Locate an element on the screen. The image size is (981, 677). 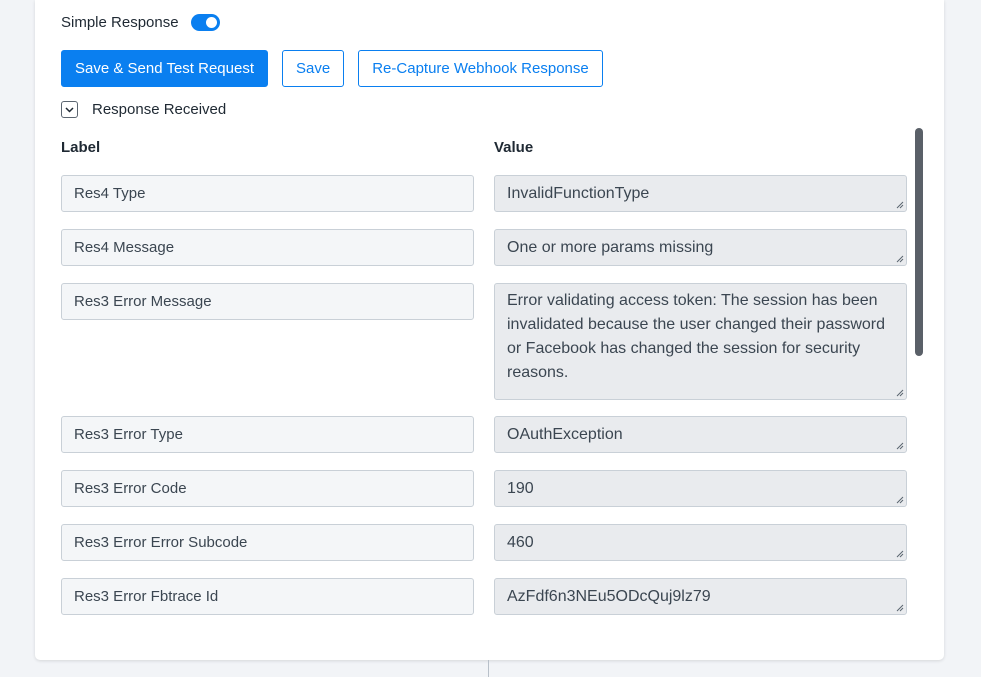
field-label: Res3 Error Fbtrace Id is located at coordinates (267, 596).